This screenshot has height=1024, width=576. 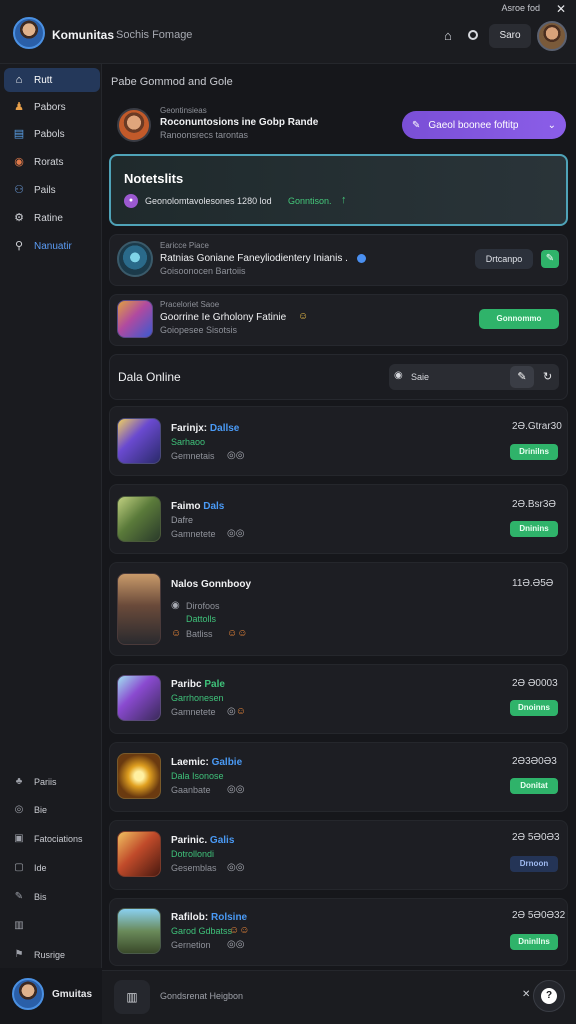 What do you see at coordinates (45, 190) in the screenshot?
I see `sidebar-item-label: Pails` at bounding box center [45, 190].